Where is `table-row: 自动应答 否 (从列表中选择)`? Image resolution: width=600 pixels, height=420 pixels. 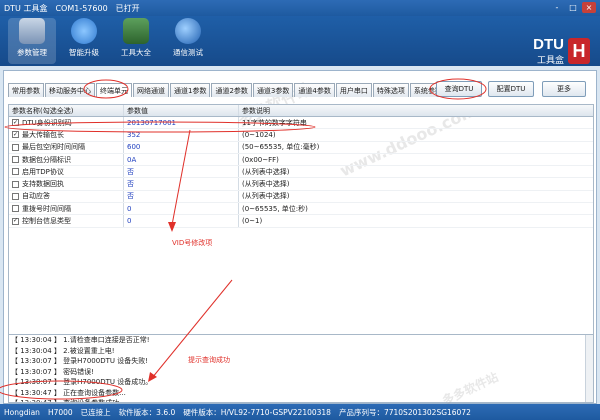
table-row: 自动应答 否 (从列表中选择) is located at coordinates (301, 197).